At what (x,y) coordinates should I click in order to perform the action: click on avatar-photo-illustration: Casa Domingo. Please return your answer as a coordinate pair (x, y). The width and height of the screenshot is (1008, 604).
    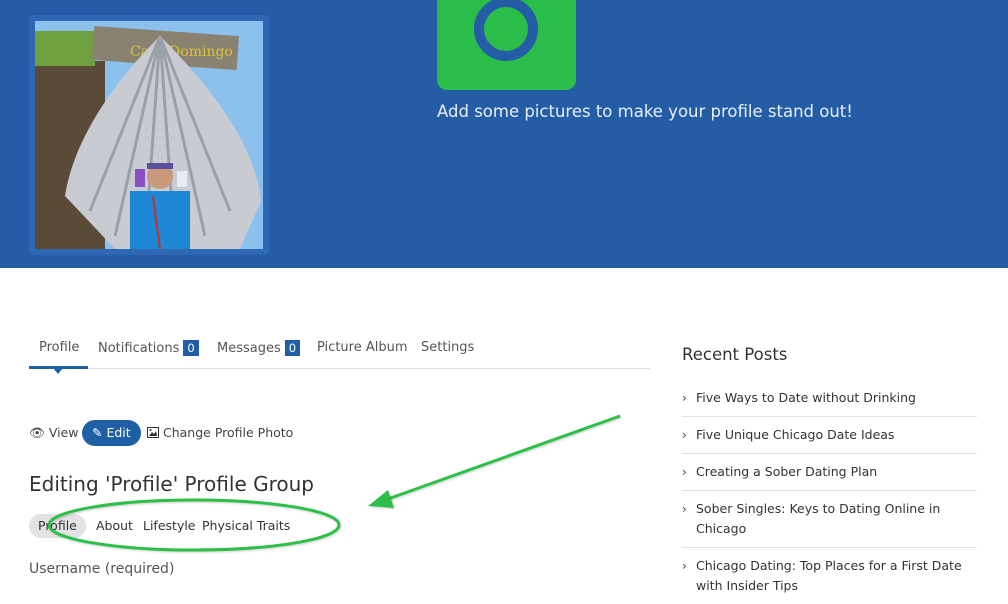
    Looking at the image, I should click on (149, 135).